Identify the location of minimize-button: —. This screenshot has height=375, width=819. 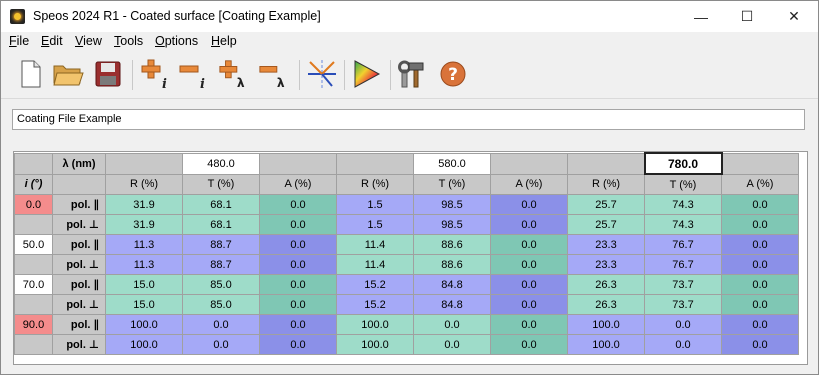
(701, 16).